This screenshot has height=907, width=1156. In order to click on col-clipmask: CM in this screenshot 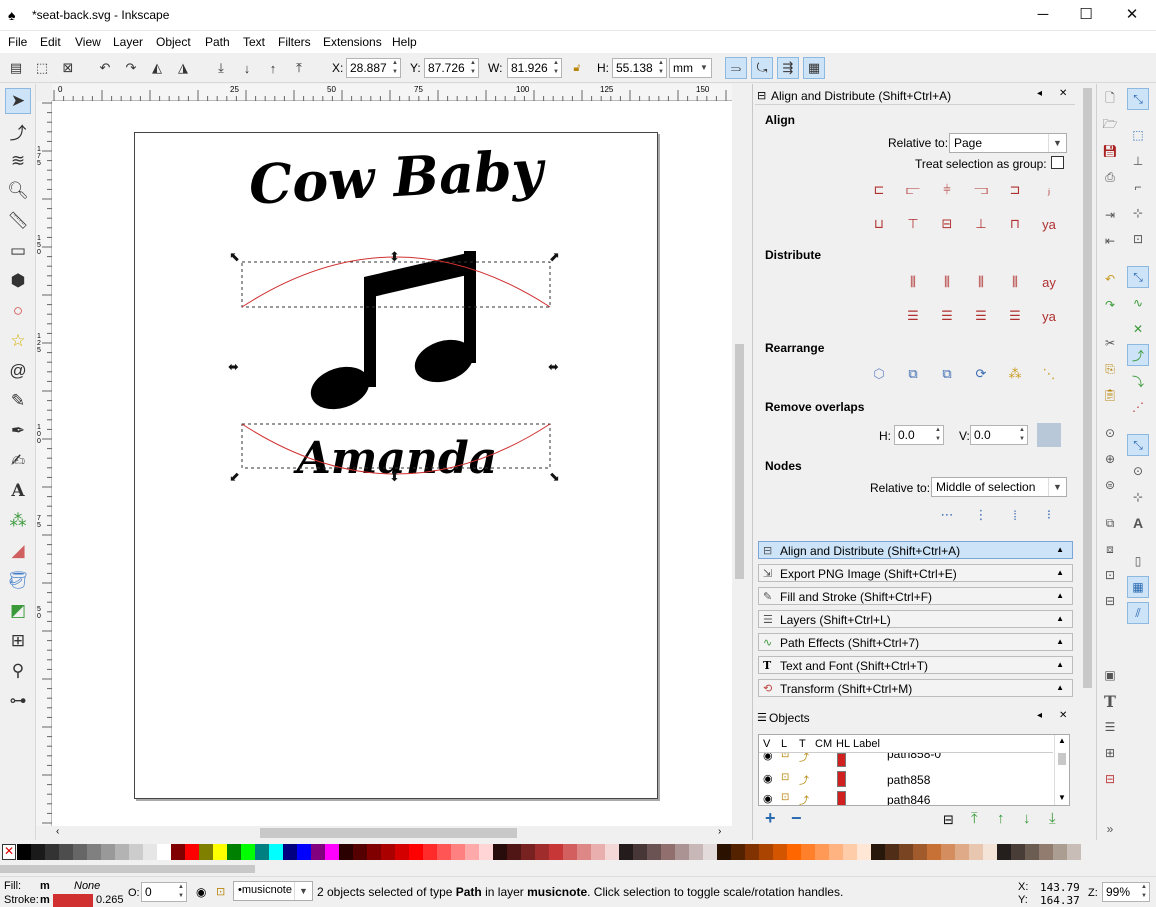, I will do `click(823, 744)`.